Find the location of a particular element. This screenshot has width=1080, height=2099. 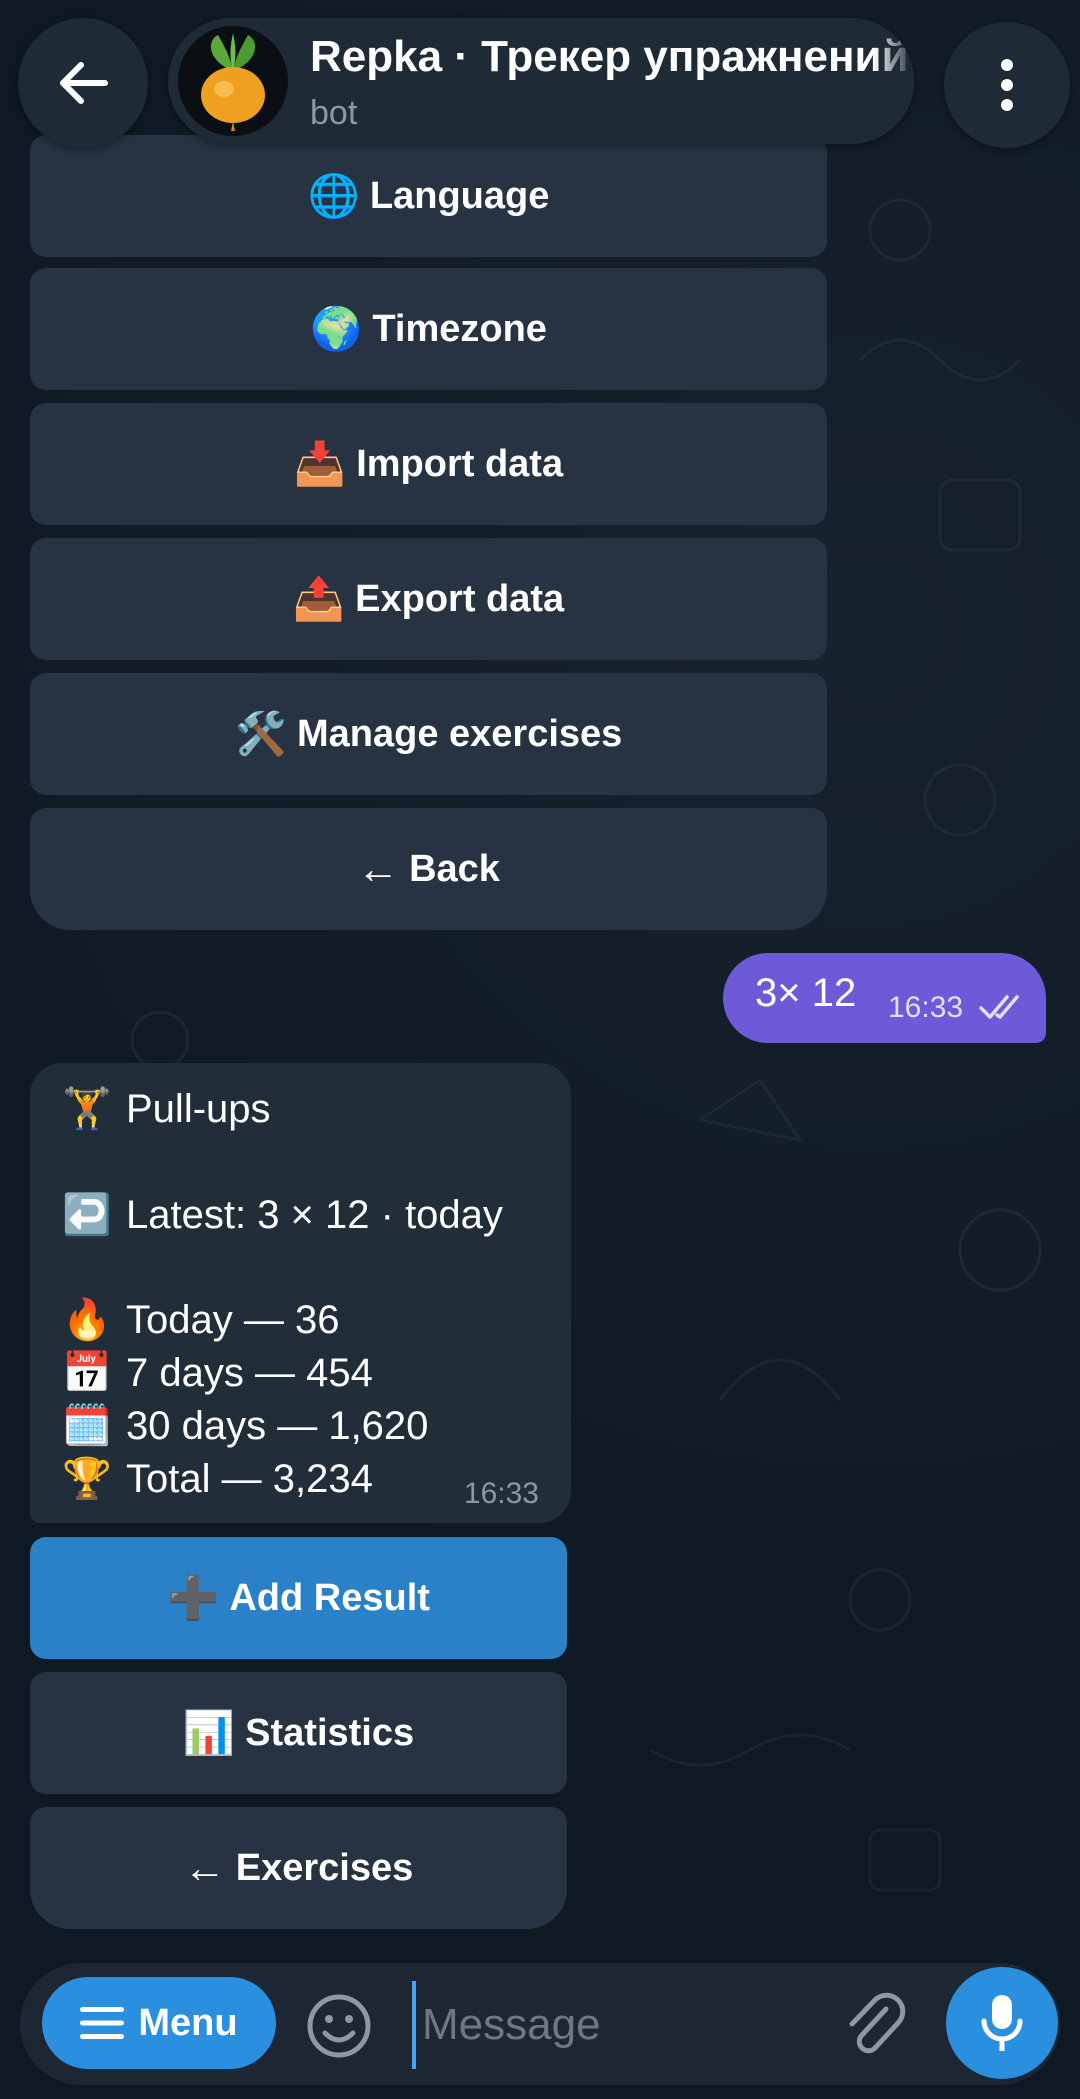

exercise-name: Pull-ups is located at coordinates (198, 1109).